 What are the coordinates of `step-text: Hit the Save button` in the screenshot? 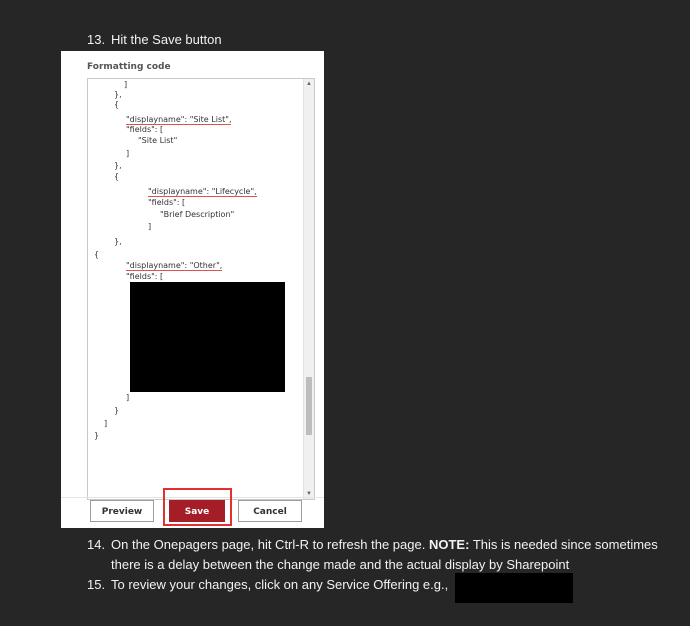 It's located at (166, 39).